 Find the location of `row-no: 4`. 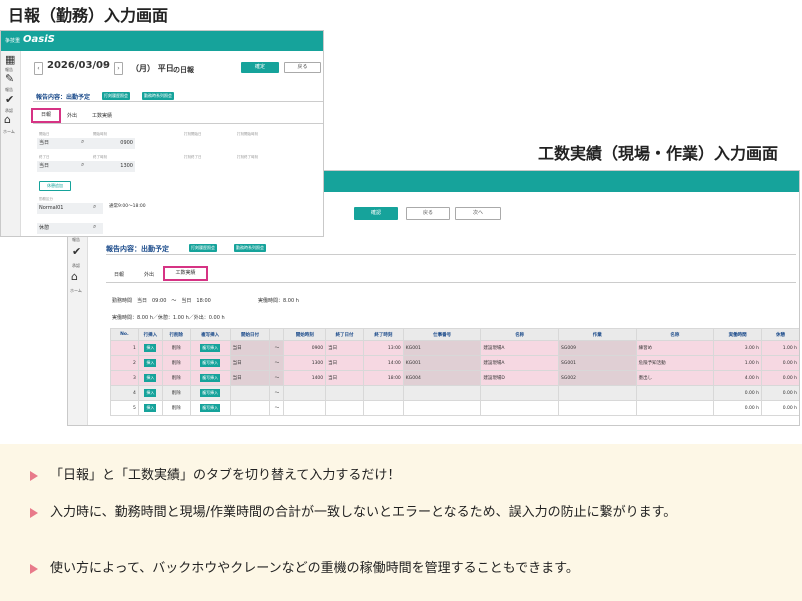

row-no: 4 is located at coordinates (124, 393).